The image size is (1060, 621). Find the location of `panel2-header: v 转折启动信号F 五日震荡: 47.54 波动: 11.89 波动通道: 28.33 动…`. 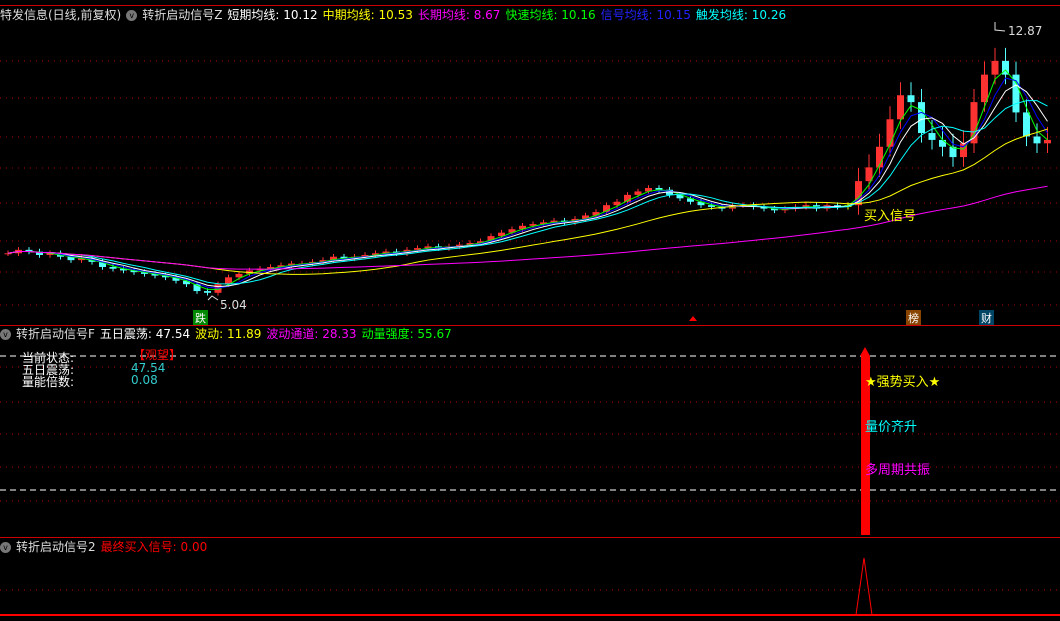

panel2-header: v 转折启动信号F 五日震荡: 47.54 波动: 11.89 波动通道: 28.33 动… is located at coordinates (228, 334).